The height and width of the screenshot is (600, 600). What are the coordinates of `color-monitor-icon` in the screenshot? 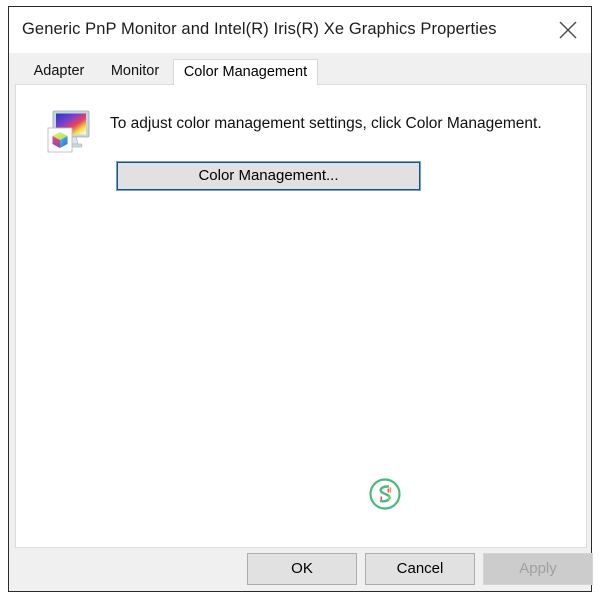 It's located at (68, 131).